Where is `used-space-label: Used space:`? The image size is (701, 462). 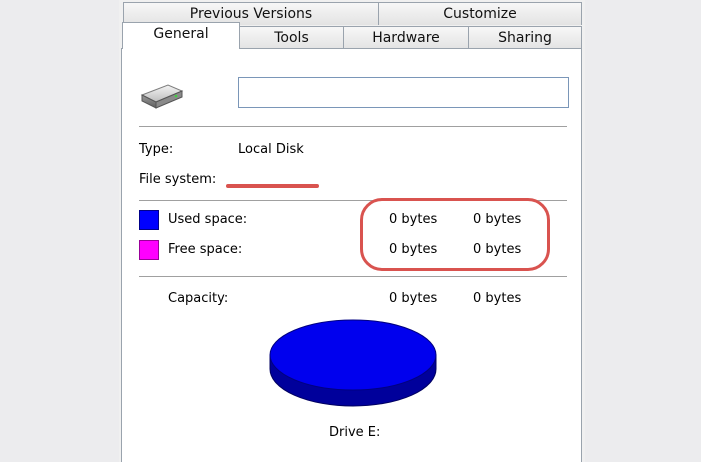
used-space-label: Used space: is located at coordinates (208, 219).